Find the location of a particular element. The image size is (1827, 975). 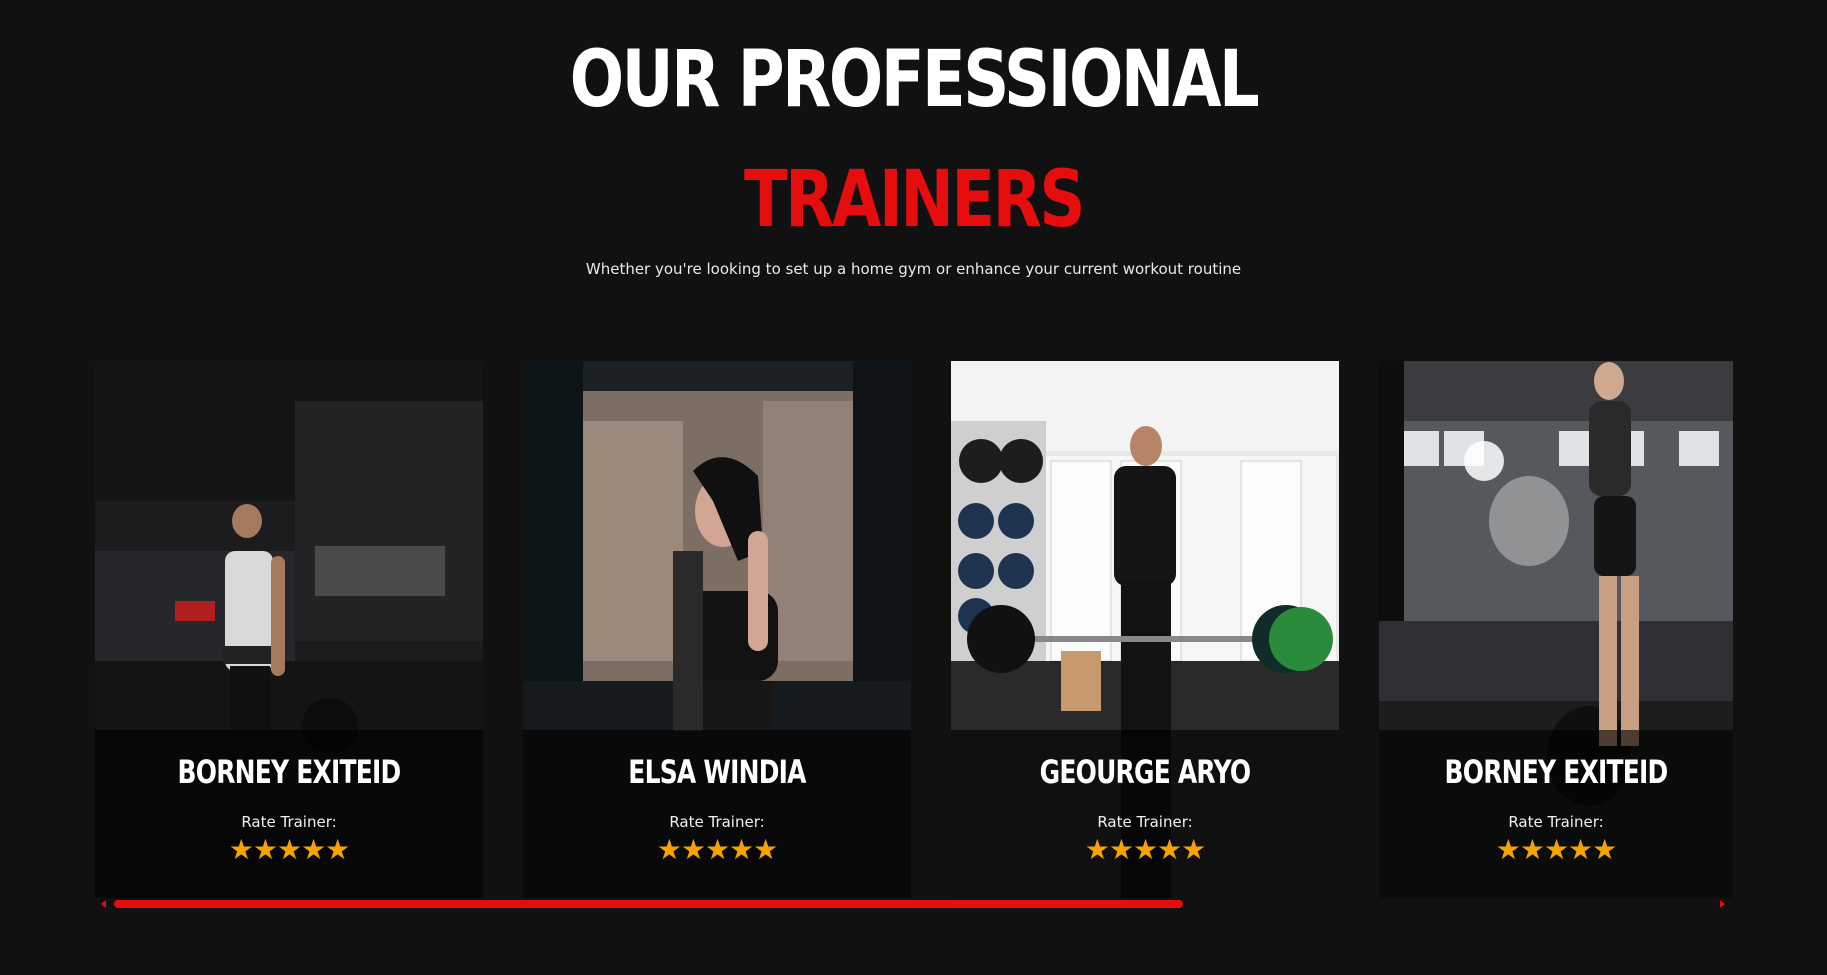

trainer-card: ELSA WINDIA Rate Trainer: ★★★★★ is located at coordinates (717, 629).